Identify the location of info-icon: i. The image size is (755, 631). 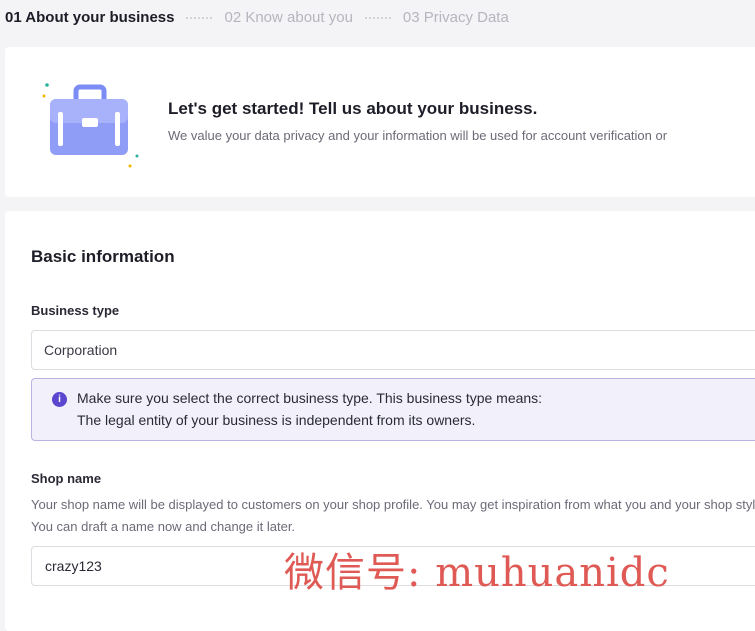
(59, 399).